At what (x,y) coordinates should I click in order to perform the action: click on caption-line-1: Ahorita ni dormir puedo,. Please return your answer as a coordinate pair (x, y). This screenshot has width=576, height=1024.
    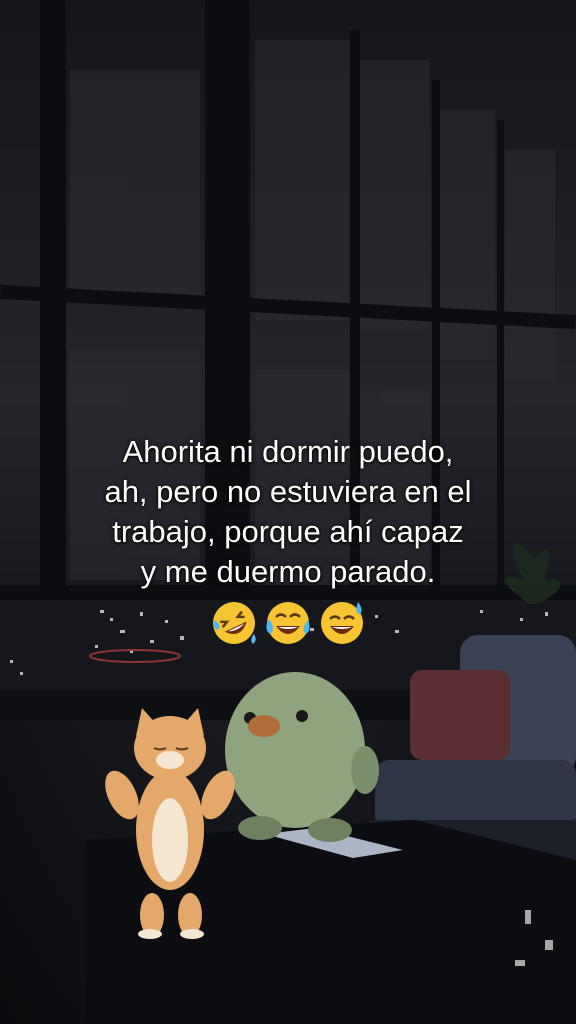
    Looking at the image, I should click on (288, 451).